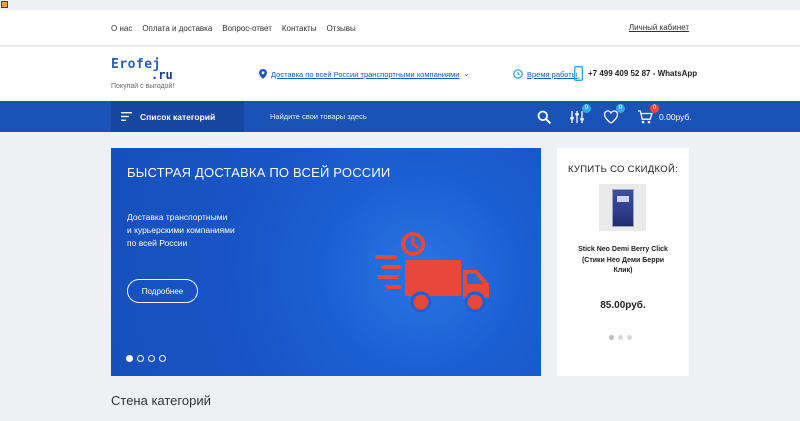 The image size is (800, 421). What do you see at coordinates (654, 108) in the screenshot?
I see `cart-count-badge: 0` at bounding box center [654, 108].